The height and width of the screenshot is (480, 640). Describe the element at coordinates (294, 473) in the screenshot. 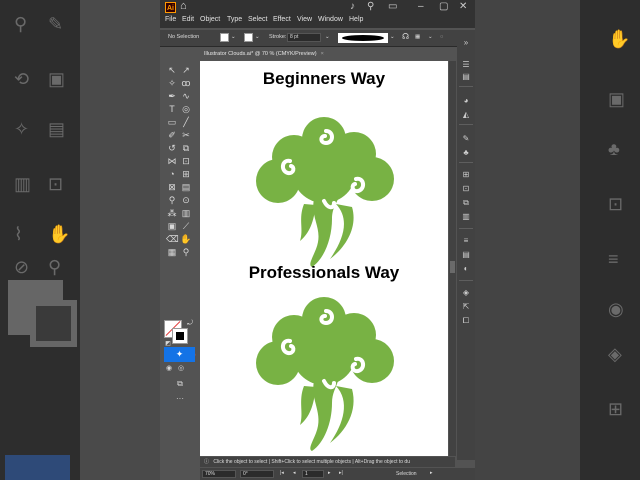

I see `previous-artboard-icon: ◂` at that location.